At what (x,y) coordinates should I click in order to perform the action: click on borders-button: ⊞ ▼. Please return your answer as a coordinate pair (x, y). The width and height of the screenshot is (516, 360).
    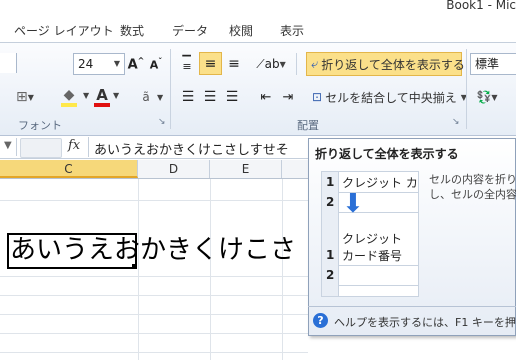
    Looking at the image, I should click on (25, 97).